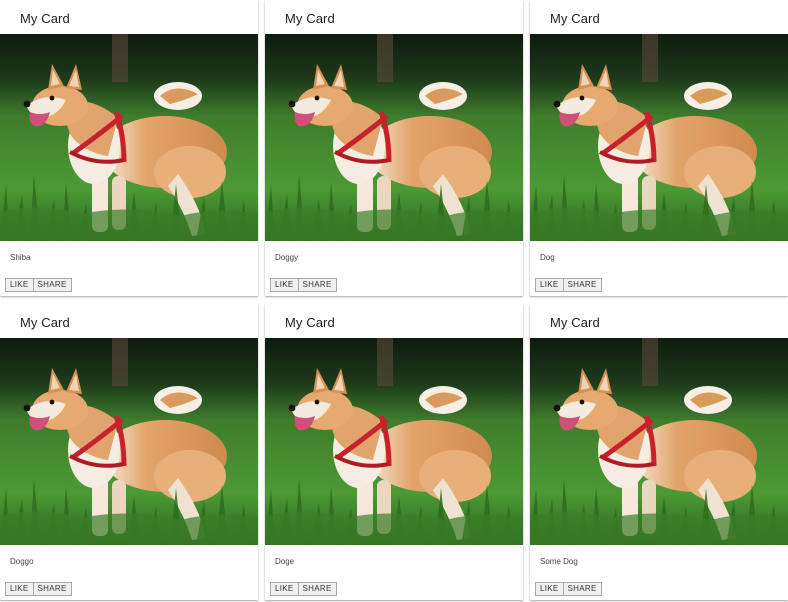 The image size is (788, 602). Describe the element at coordinates (287, 257) in the screenshot. I see `card-text: Doggy` at that location.